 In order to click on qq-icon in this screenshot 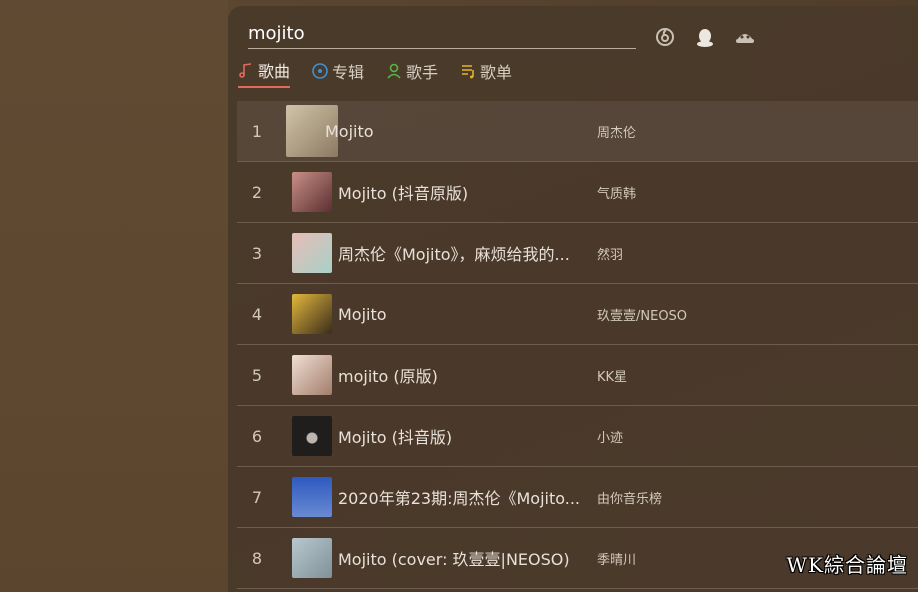, I will do `click(705, 37)`.